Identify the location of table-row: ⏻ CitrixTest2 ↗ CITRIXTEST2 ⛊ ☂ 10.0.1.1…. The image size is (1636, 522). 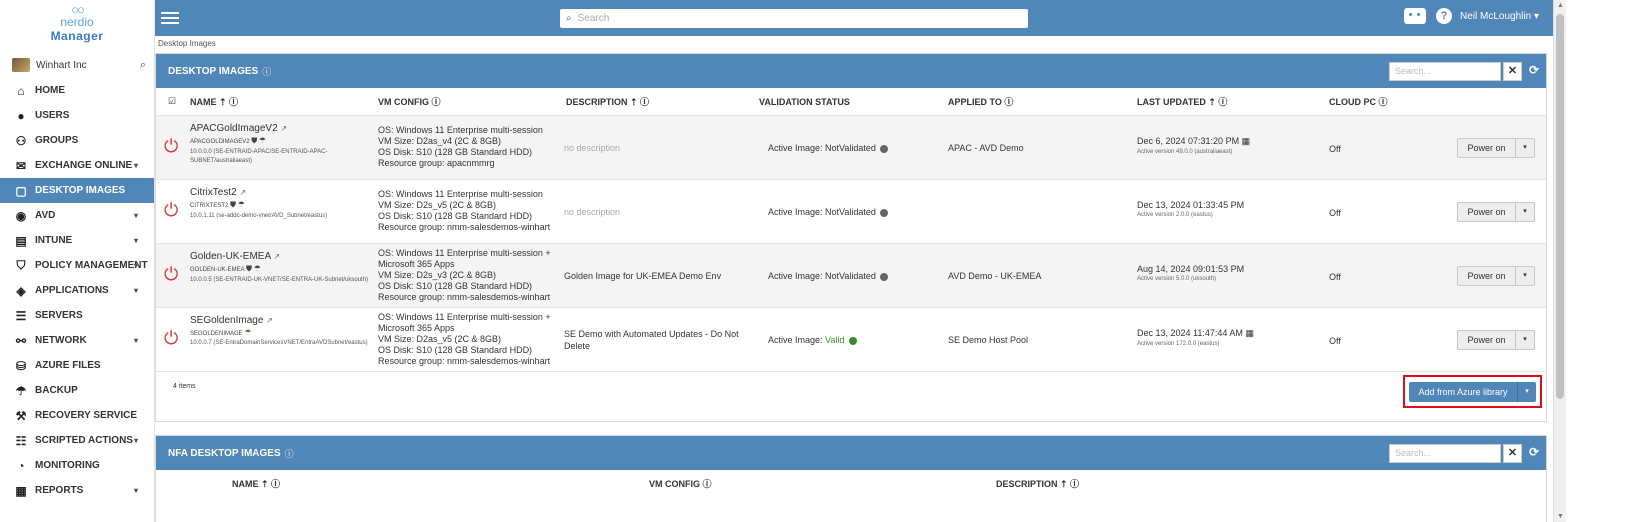
(851, 211).